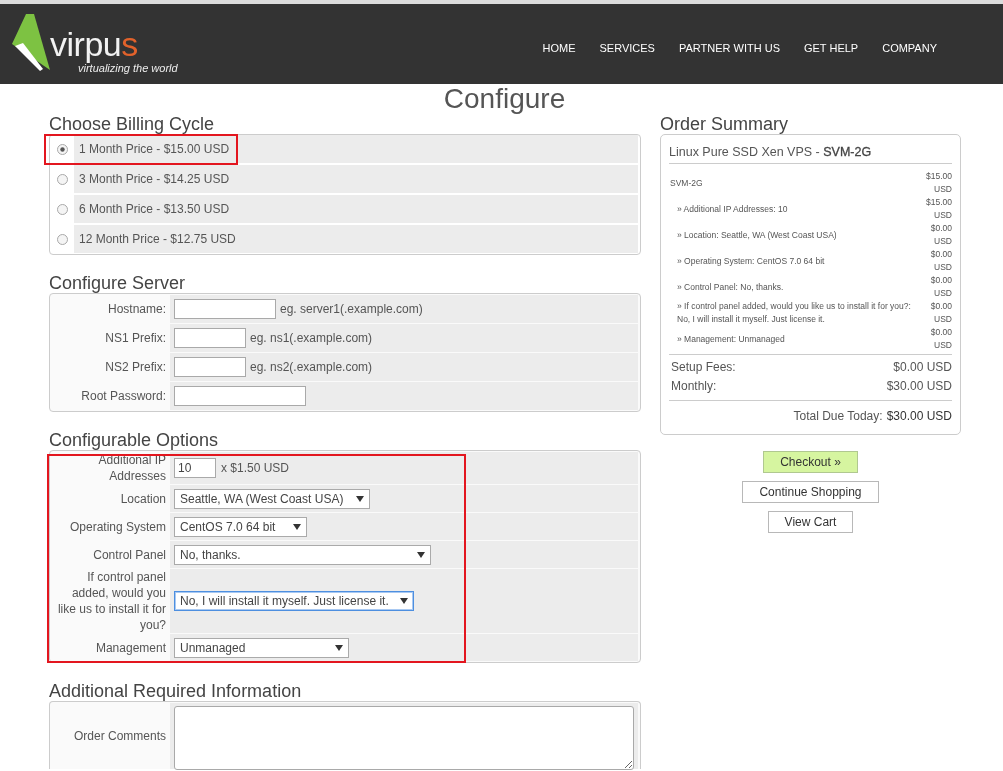  Describe the element at coordinates (114, 44) in the screenshot. I see `logo-wordmark: virpus` at that location.